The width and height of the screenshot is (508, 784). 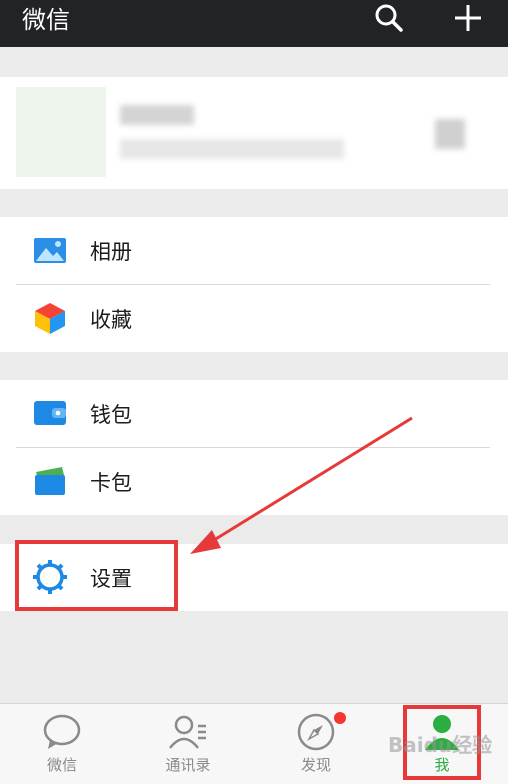 I want to click on tab-chats: 微信, so click(x=62, y=744).